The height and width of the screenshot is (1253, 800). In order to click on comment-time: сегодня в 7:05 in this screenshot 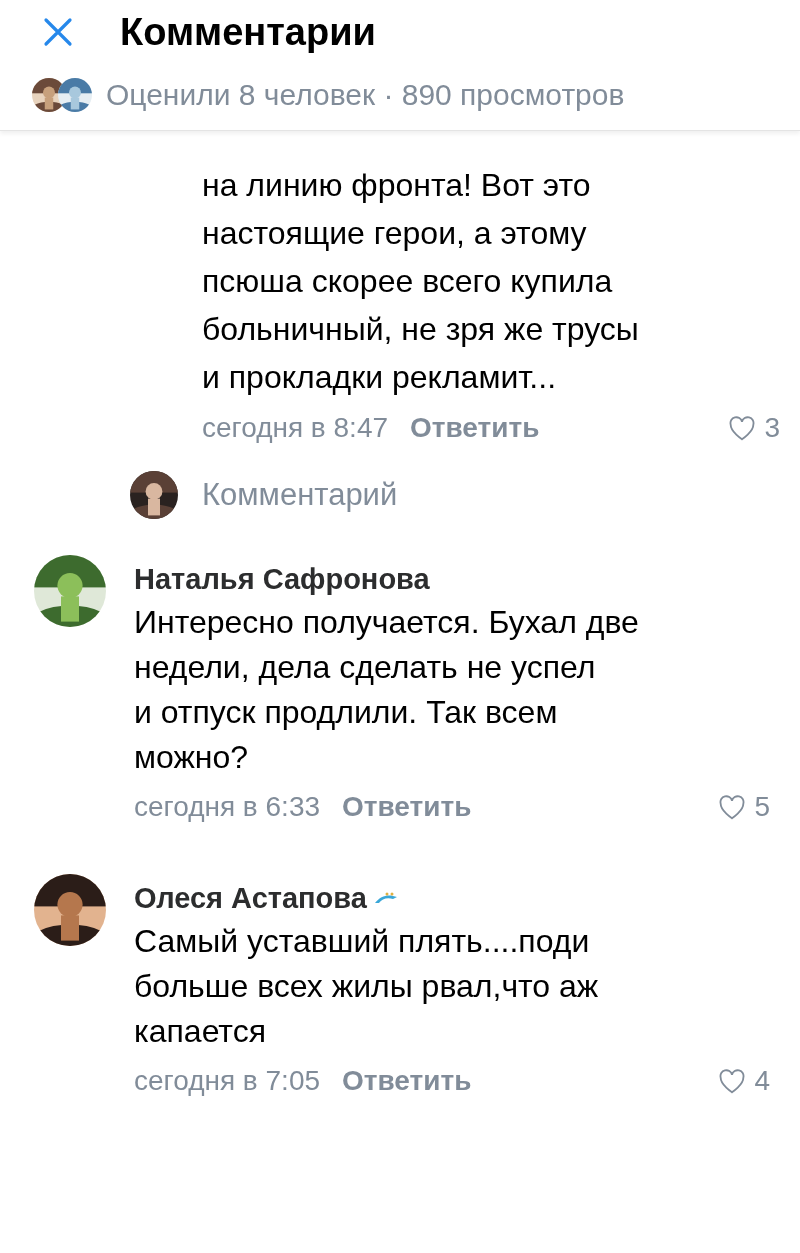, I will do `click(227, 1081)`.